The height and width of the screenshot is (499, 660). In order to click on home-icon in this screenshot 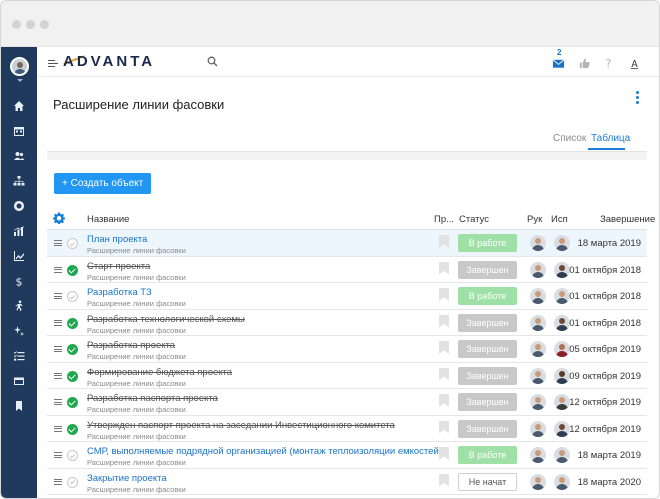, I will do `click(19, 106)`.